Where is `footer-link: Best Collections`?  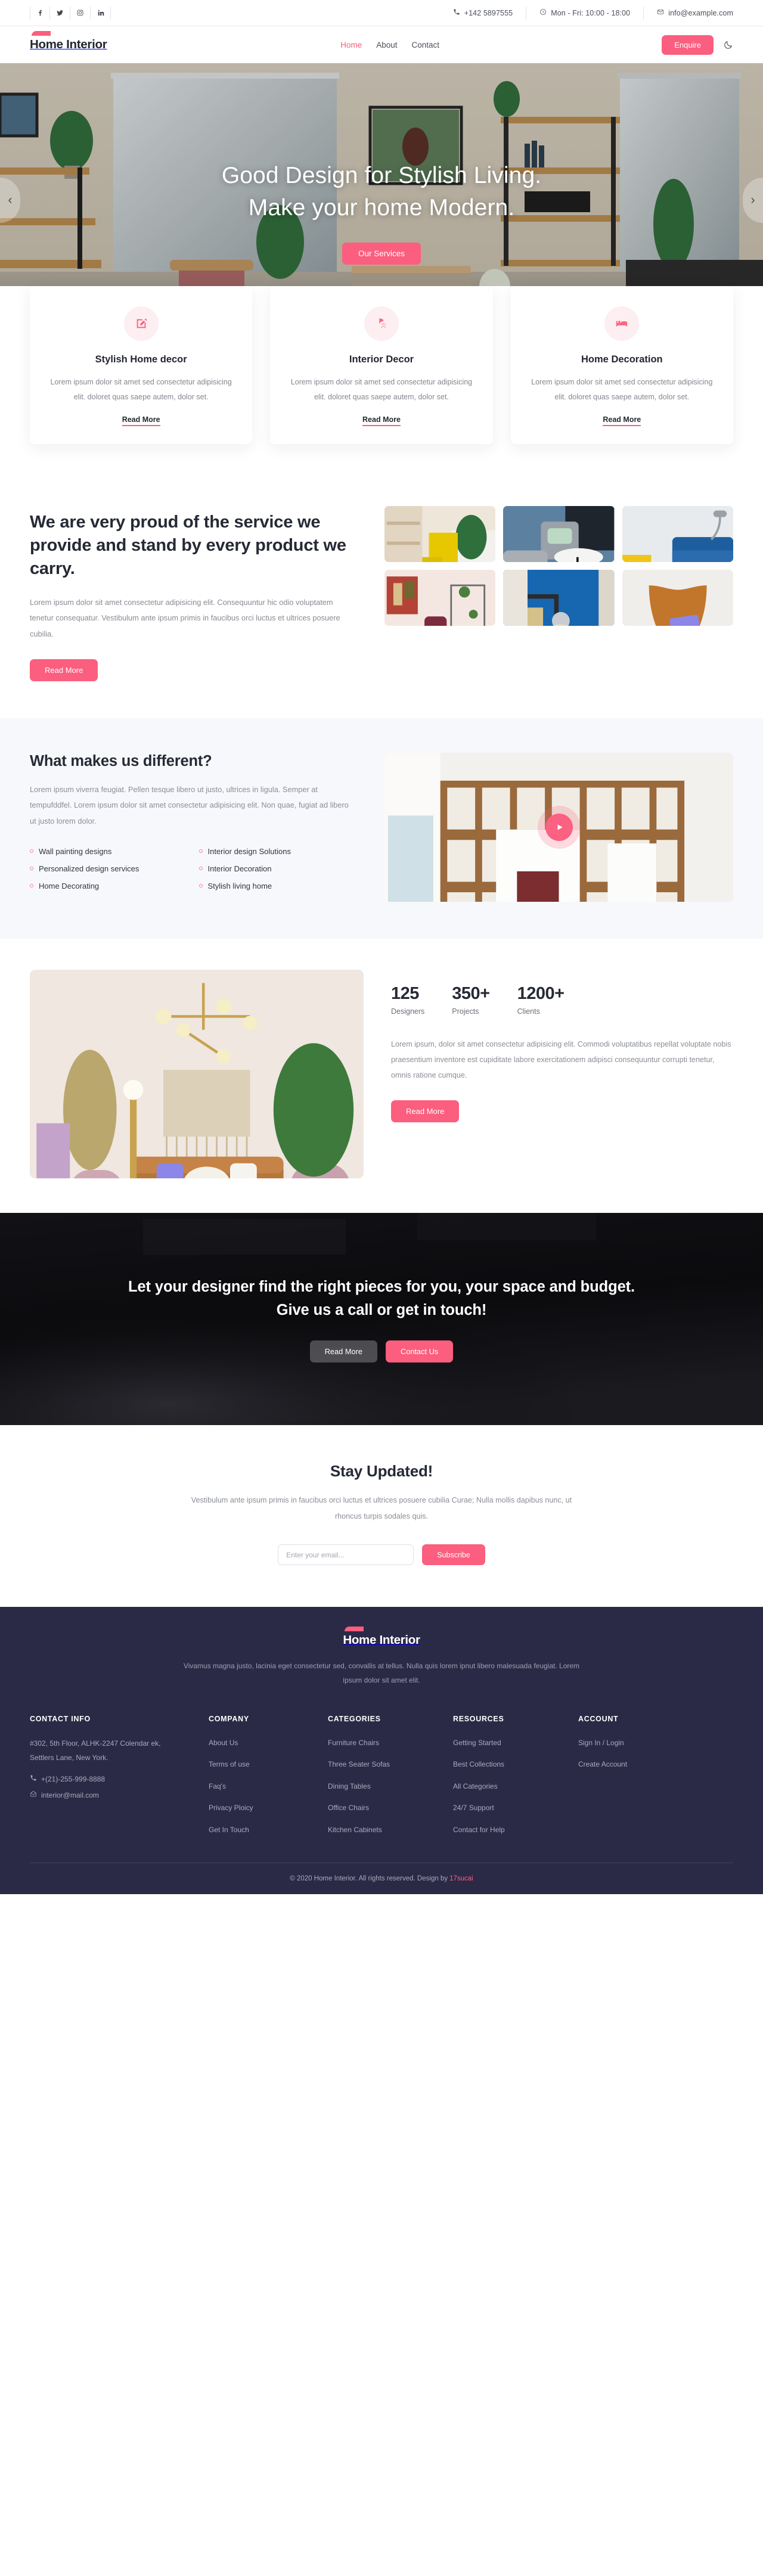 footer-link: Best Collections is located at coordinates (515, 1764).